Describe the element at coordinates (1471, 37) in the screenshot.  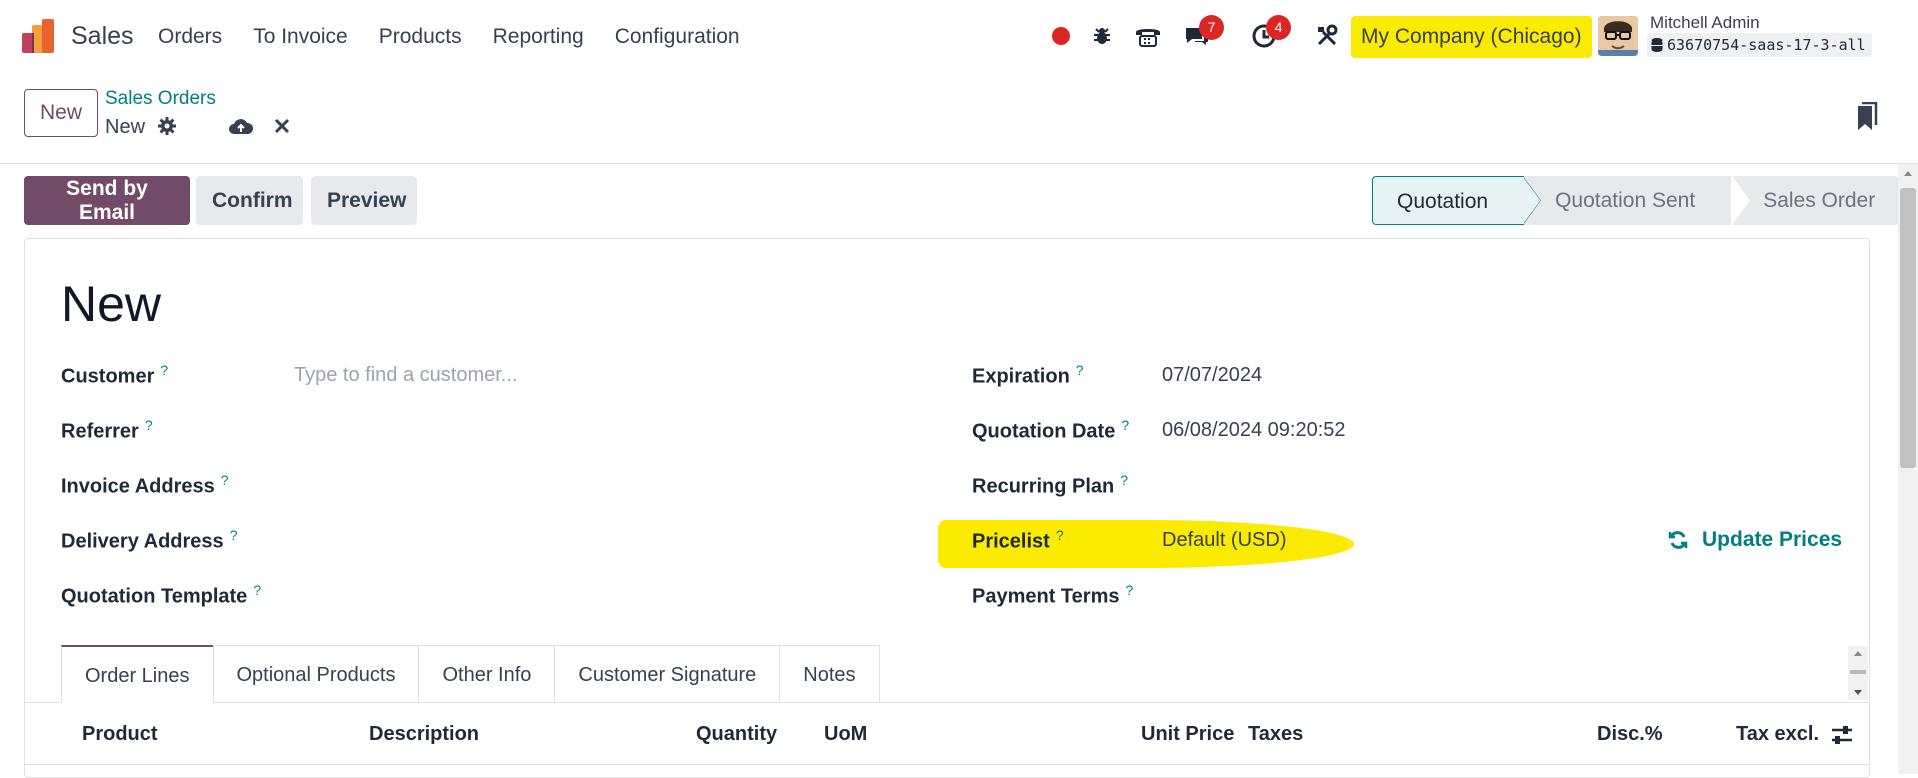
I see `company-switcher: My Company (Chicago)` at that location.